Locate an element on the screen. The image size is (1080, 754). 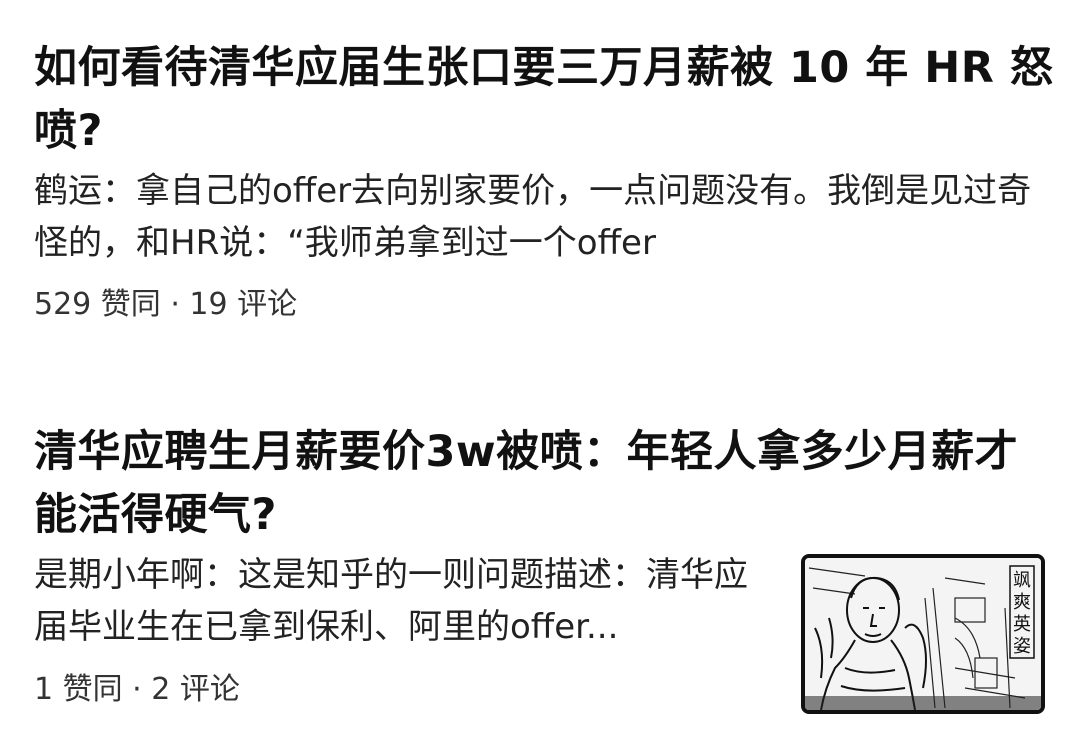
thumbnail-image: 飒 爽 英 姿 is located at coordinates (923, 634).